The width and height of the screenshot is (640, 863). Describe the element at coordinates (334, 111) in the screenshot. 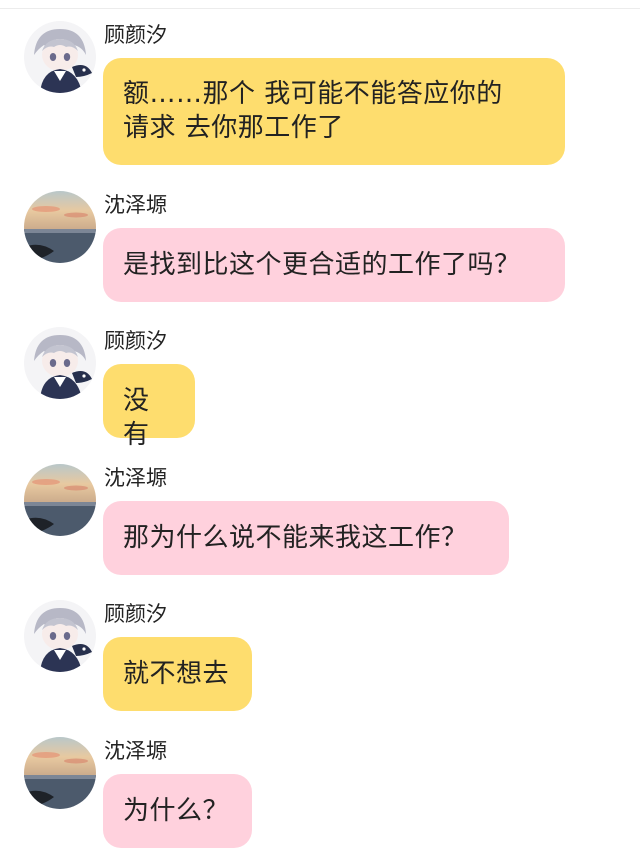

I see `message-bubble: 额……那个 我可能不能答应你的 请求 去你那工作了` at that location.